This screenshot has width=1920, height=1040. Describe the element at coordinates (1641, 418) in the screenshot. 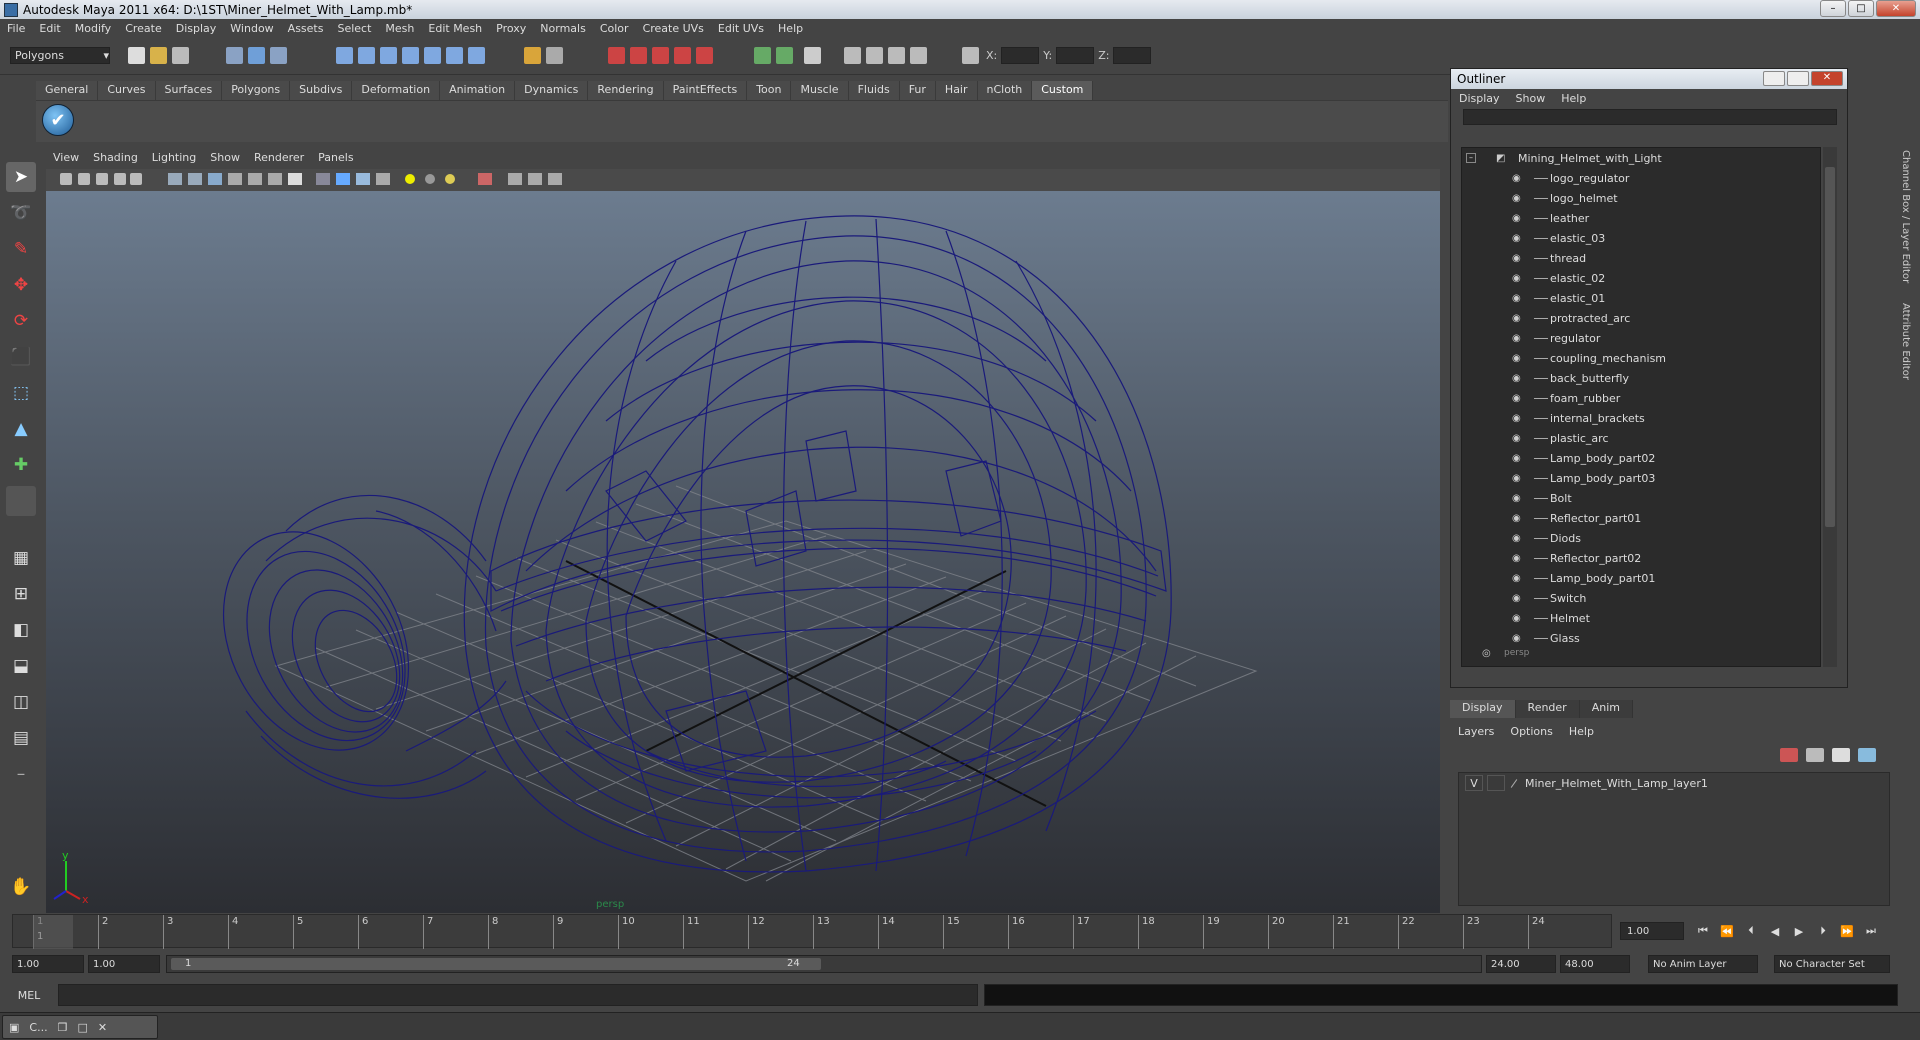

I see `outliner-item: ◉ internal_brackets` at that location.